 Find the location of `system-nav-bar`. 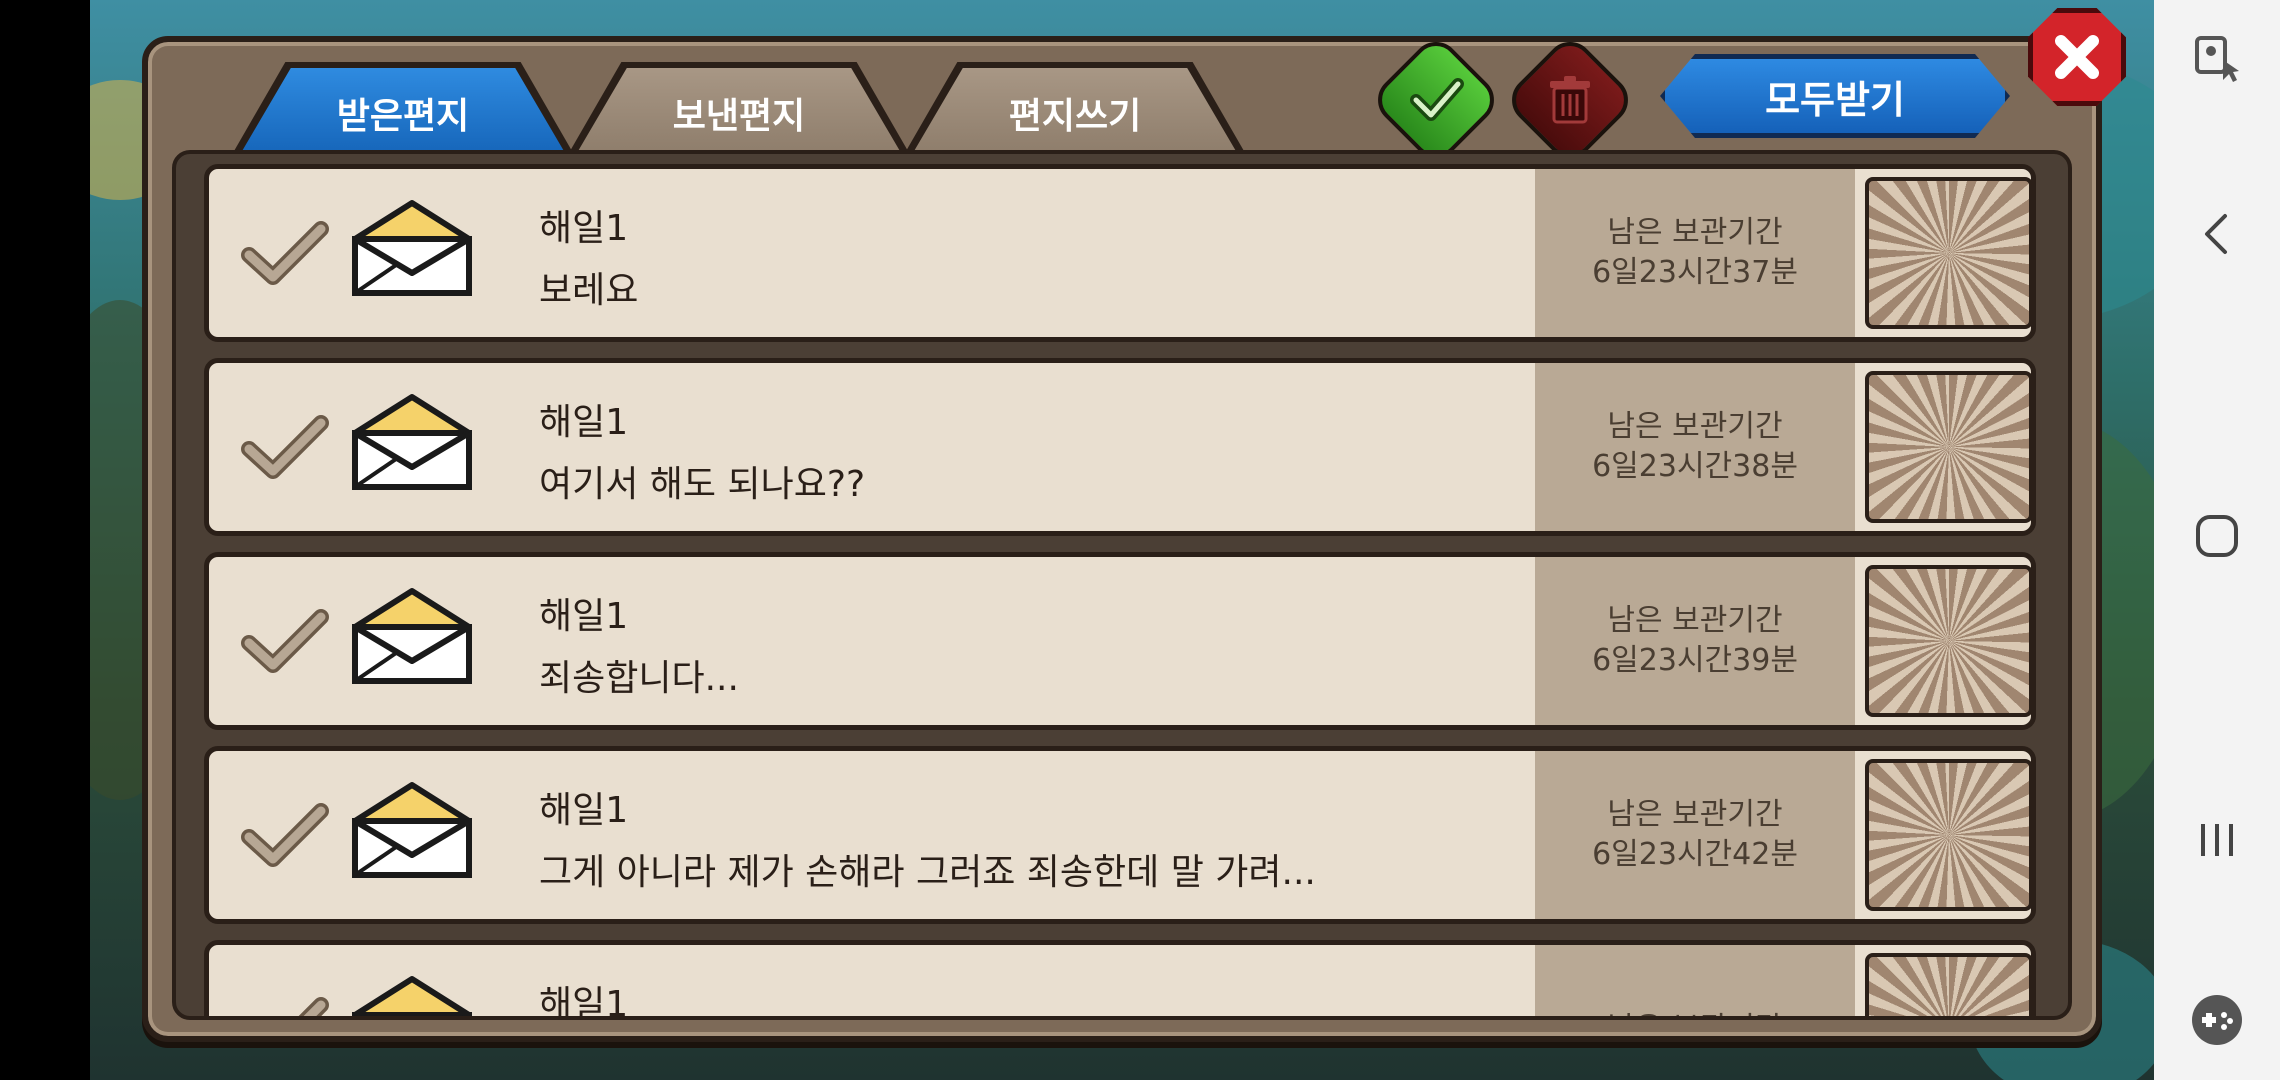

system-nav-bar is located at coordinates (2217, 540).